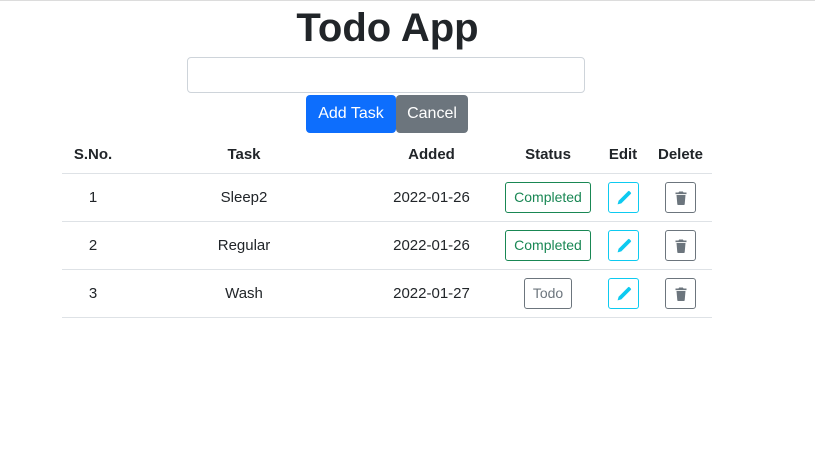 The image size is (815, 468). I want to click on page-title: Todo App, so click(387, 28).